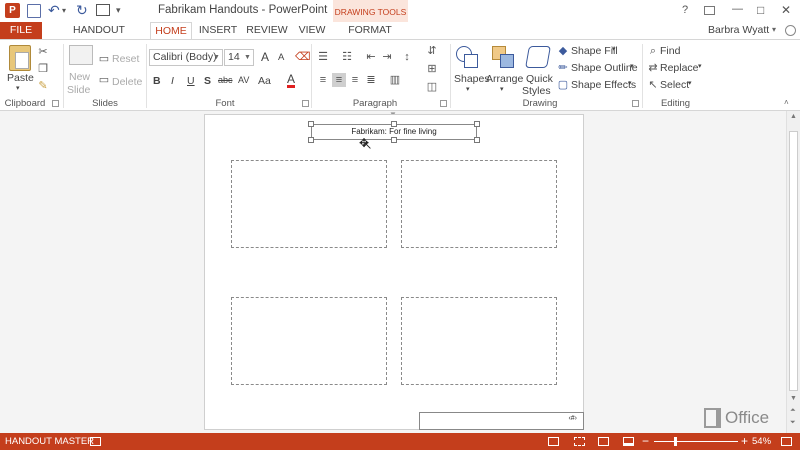 Image resolution: width=800 pixels, height=450 pixels. Describe the element at coordinates (64, 11) in the screenshot. I see `undo-dropdown-icon: ▾` at that location.